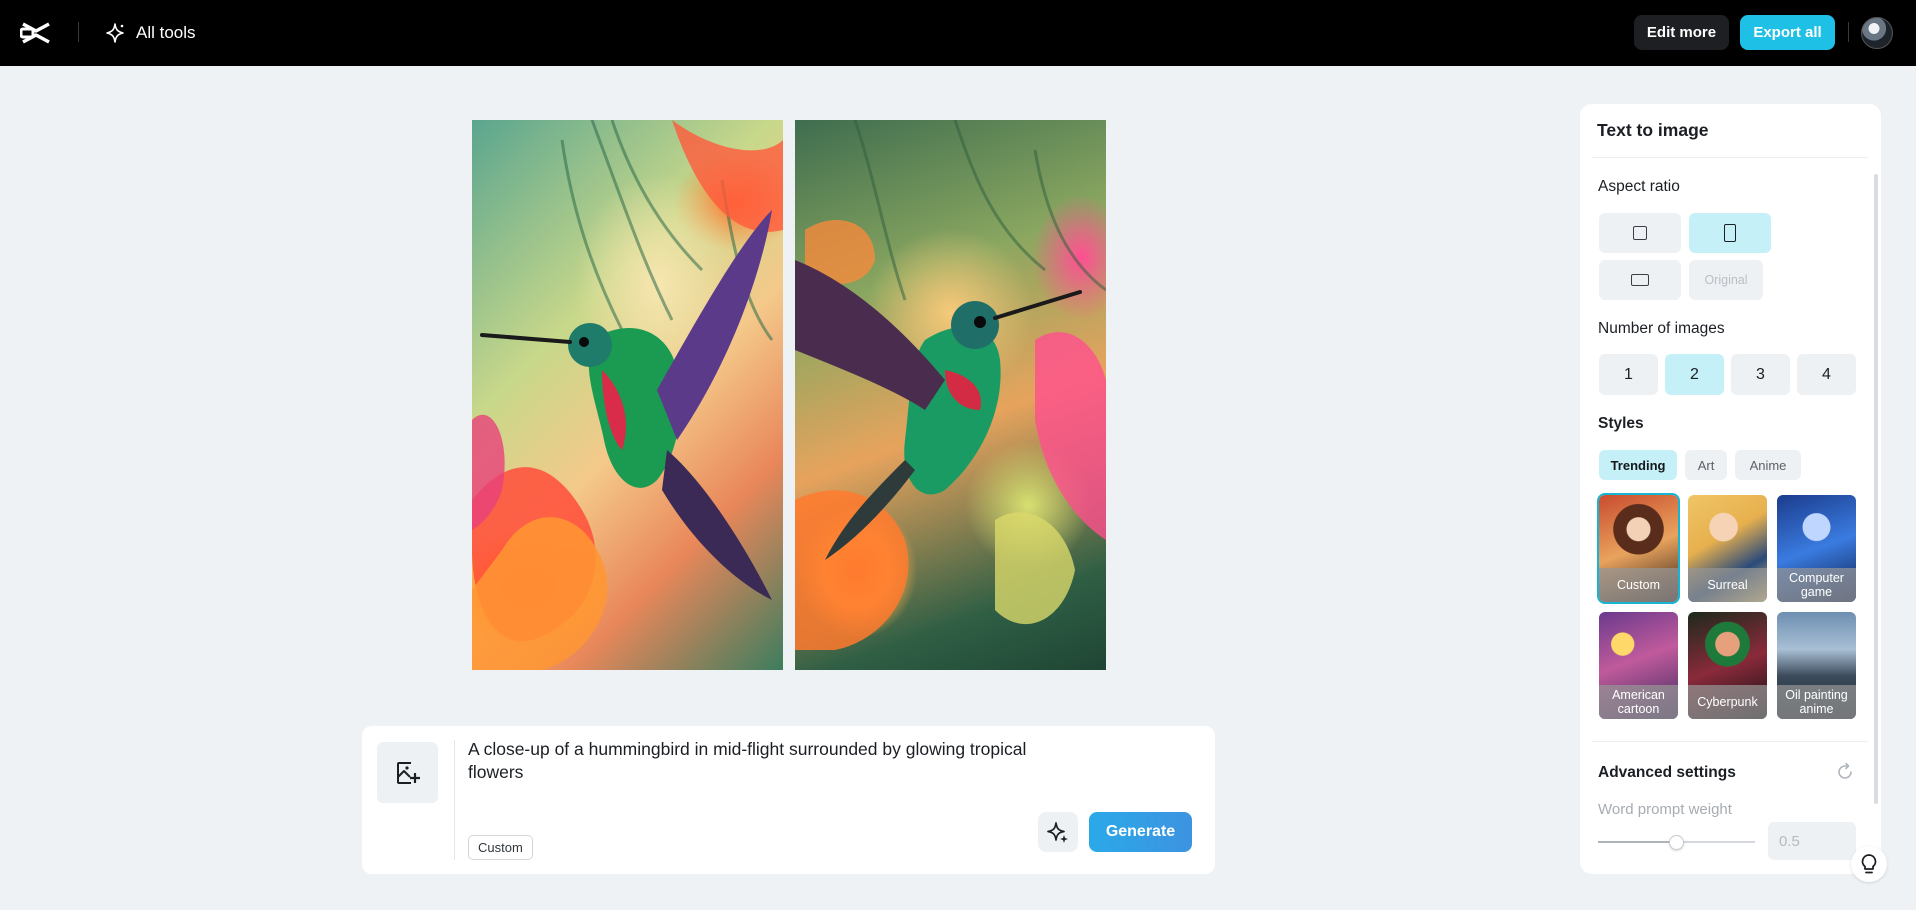 The image size is (1916, 910). What do you see at coordinates (454, 800) in the screenshot?
I see `prompt-divider` at bounding box center [454, 800].